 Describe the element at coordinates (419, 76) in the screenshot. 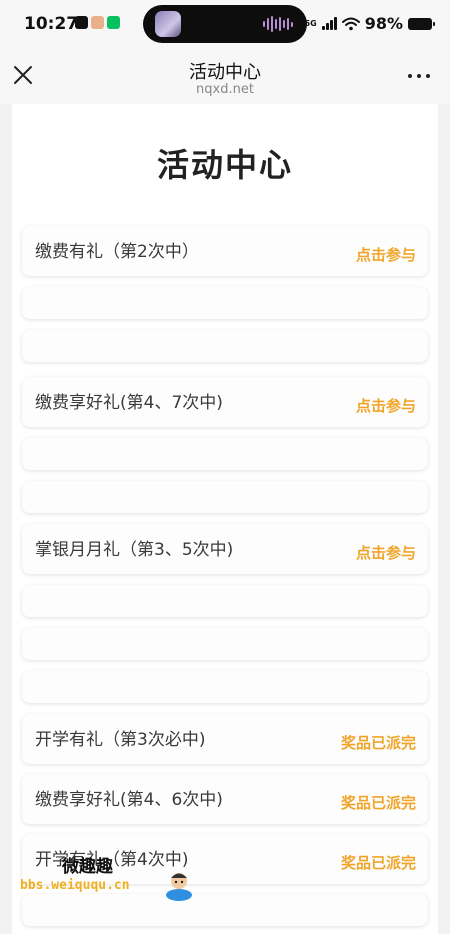

I see `more-options-icon` at that location.